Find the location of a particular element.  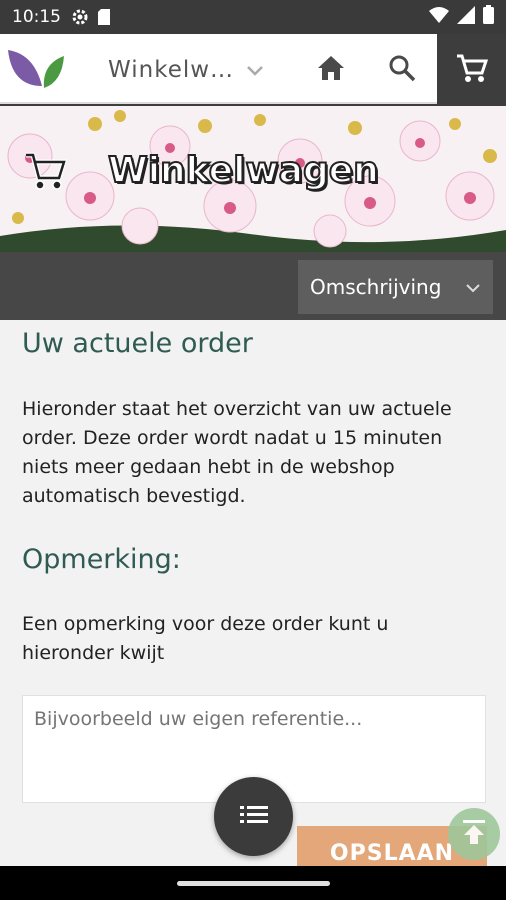

list-icon is located at coordinates (253, 817).